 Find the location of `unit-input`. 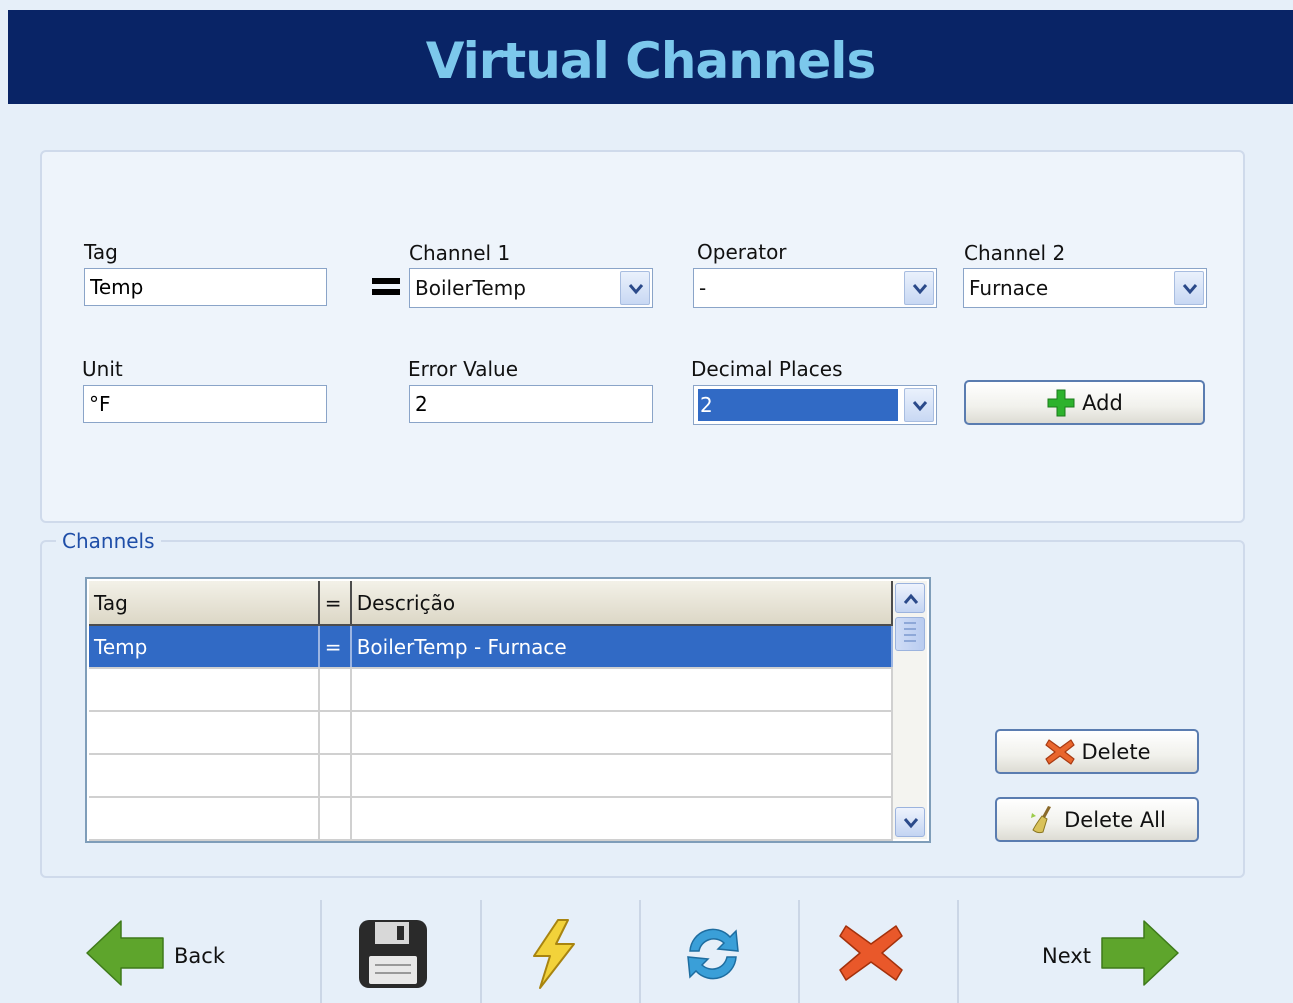

unit-input is located at coordinates (205, 404).